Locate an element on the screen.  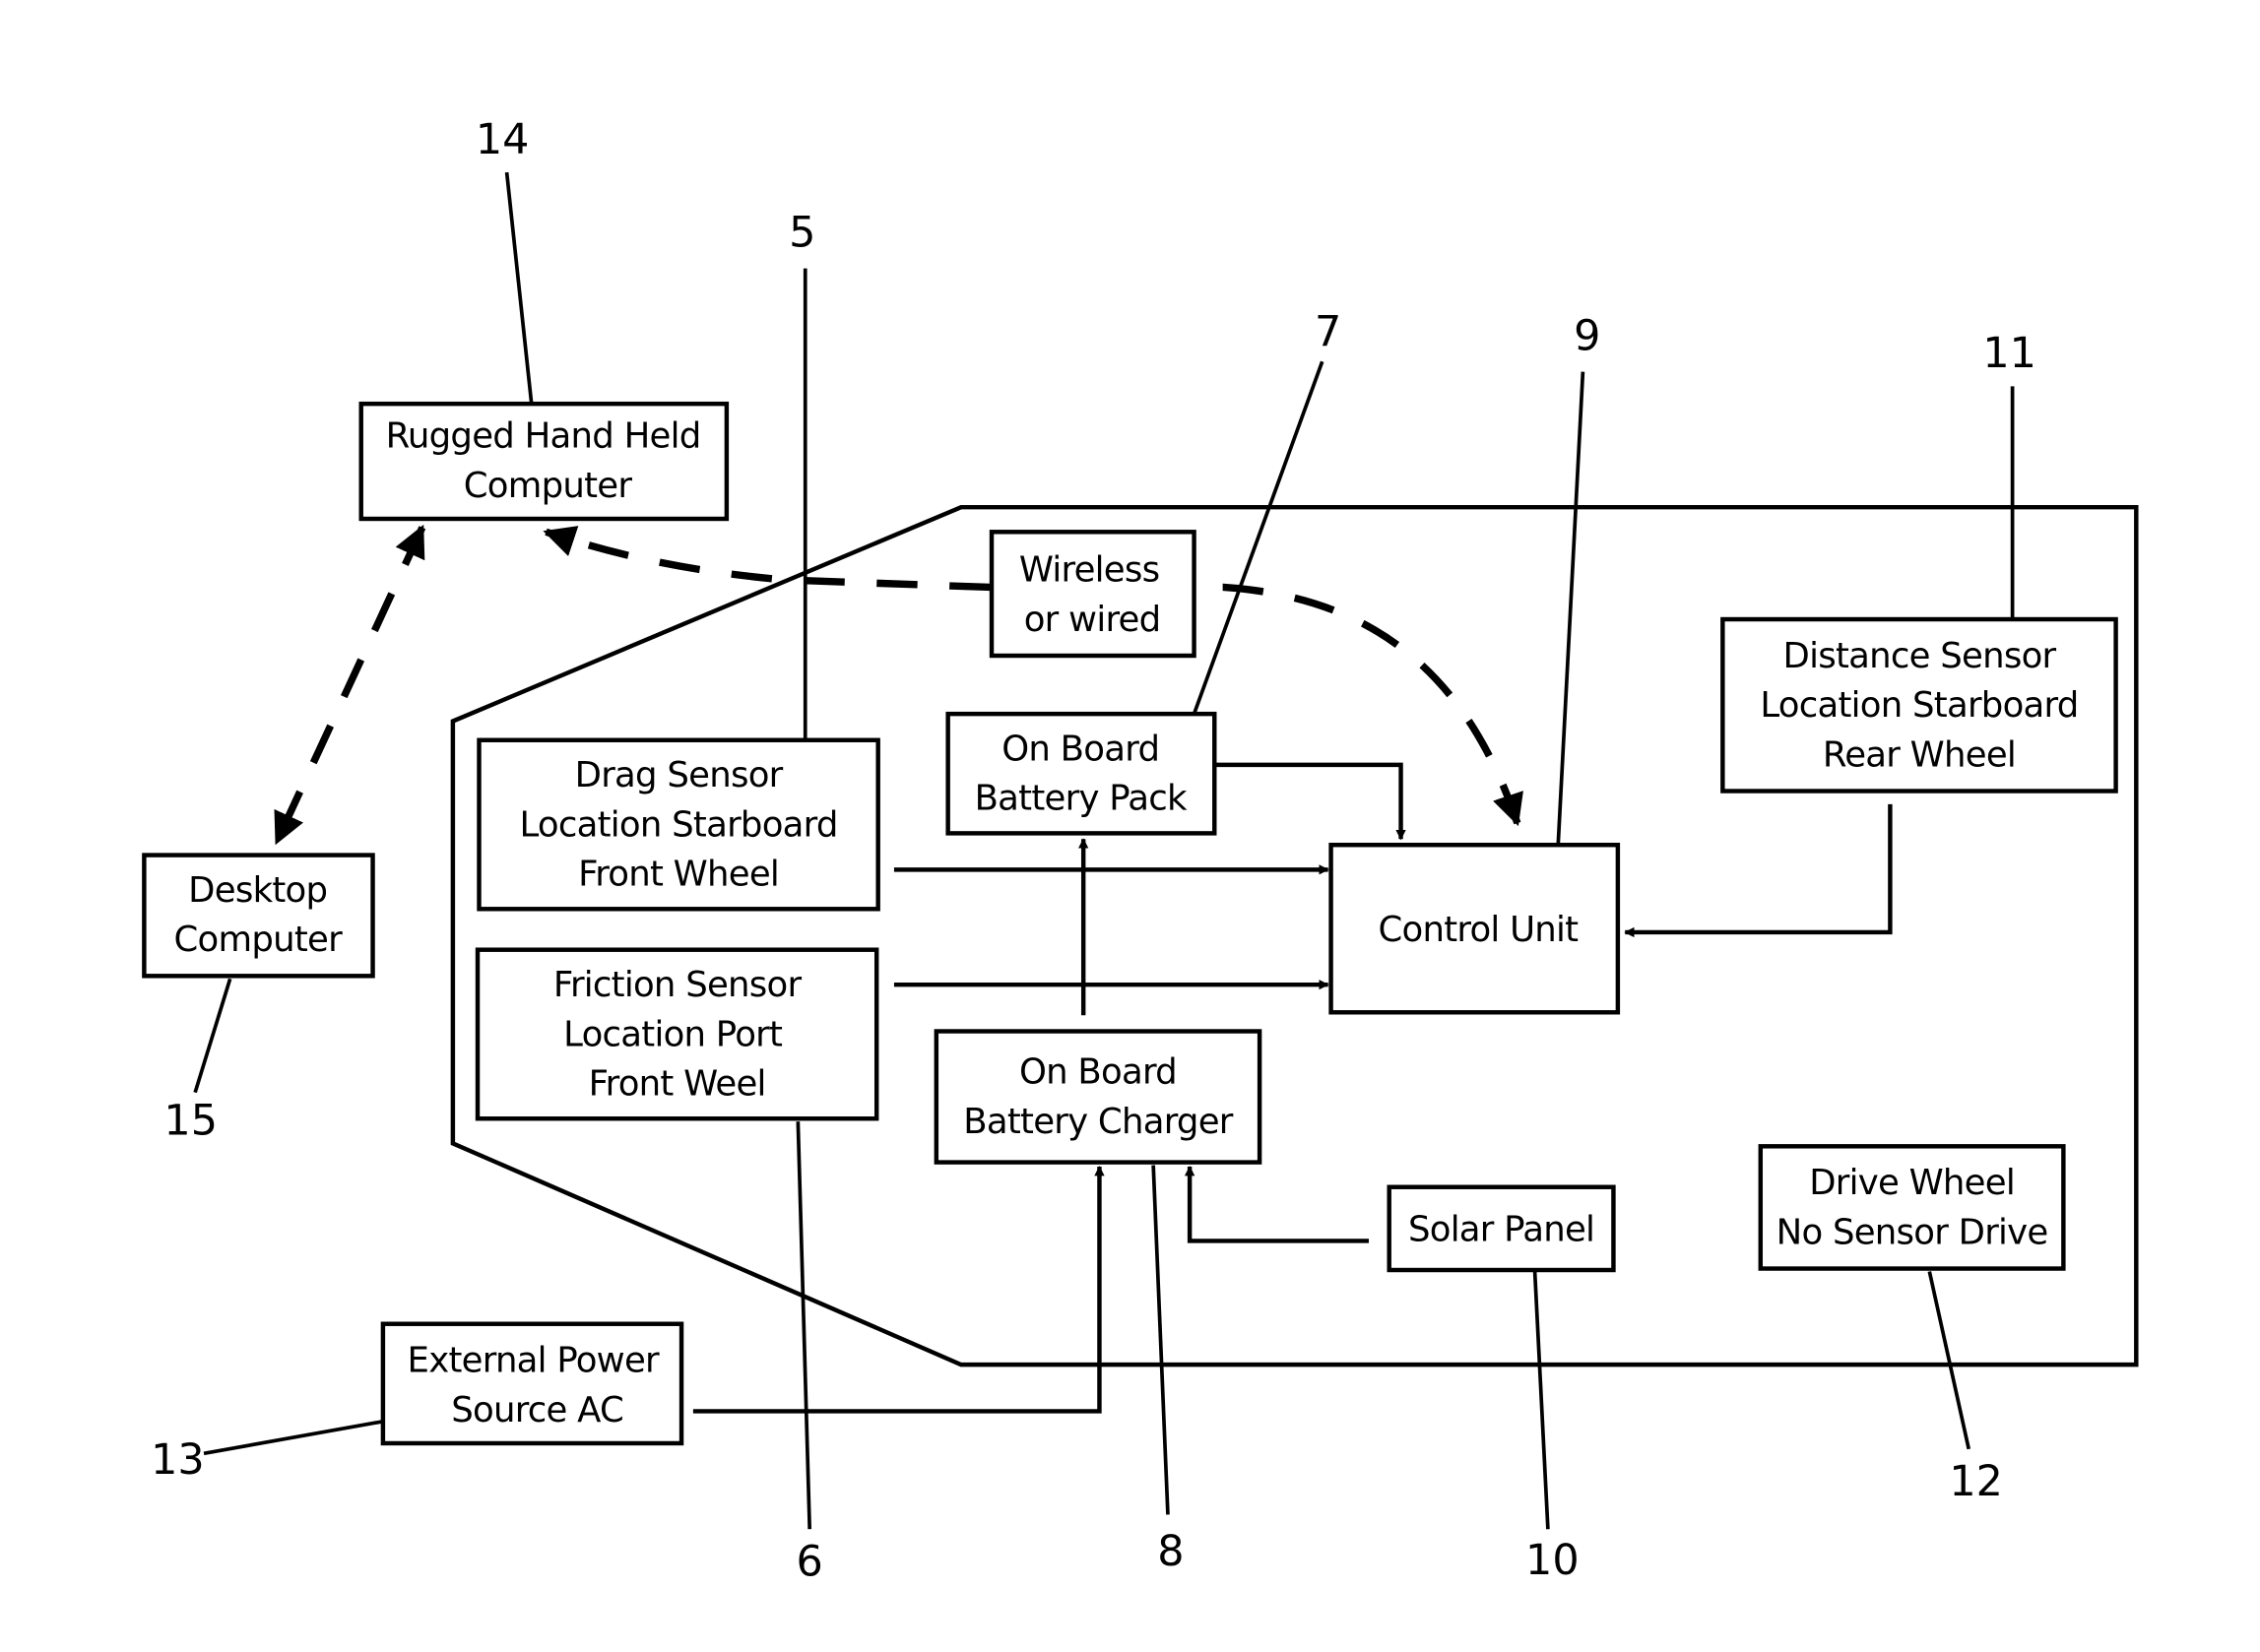
ref-numeral-12: 12 is located at coordinates (1976, 1481).